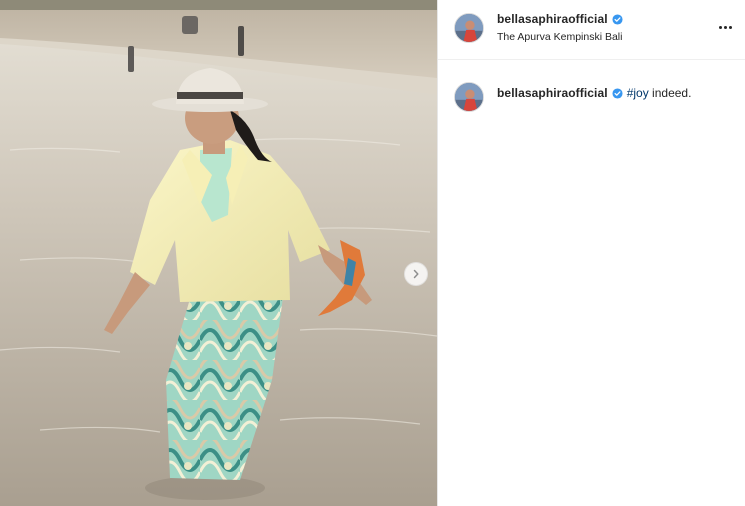 Image resolution: width=745 pixels, height=506 pixels. I want to click on chevron-right-icon, so click(416, 274).